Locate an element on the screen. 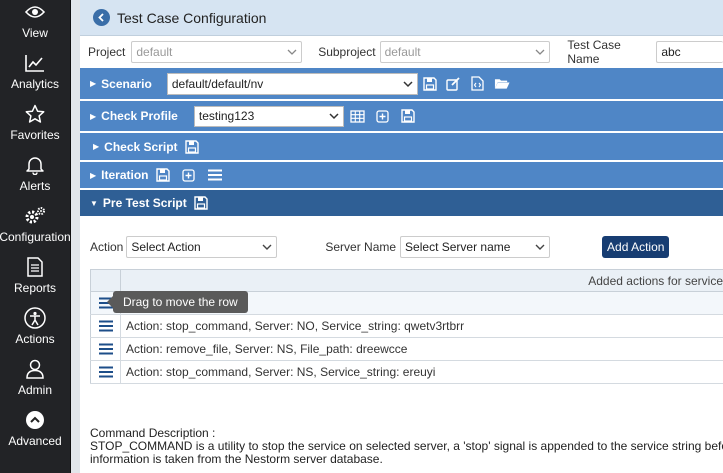 The image size is (723, 473). gears-icon is located at coordinates (35, 216).